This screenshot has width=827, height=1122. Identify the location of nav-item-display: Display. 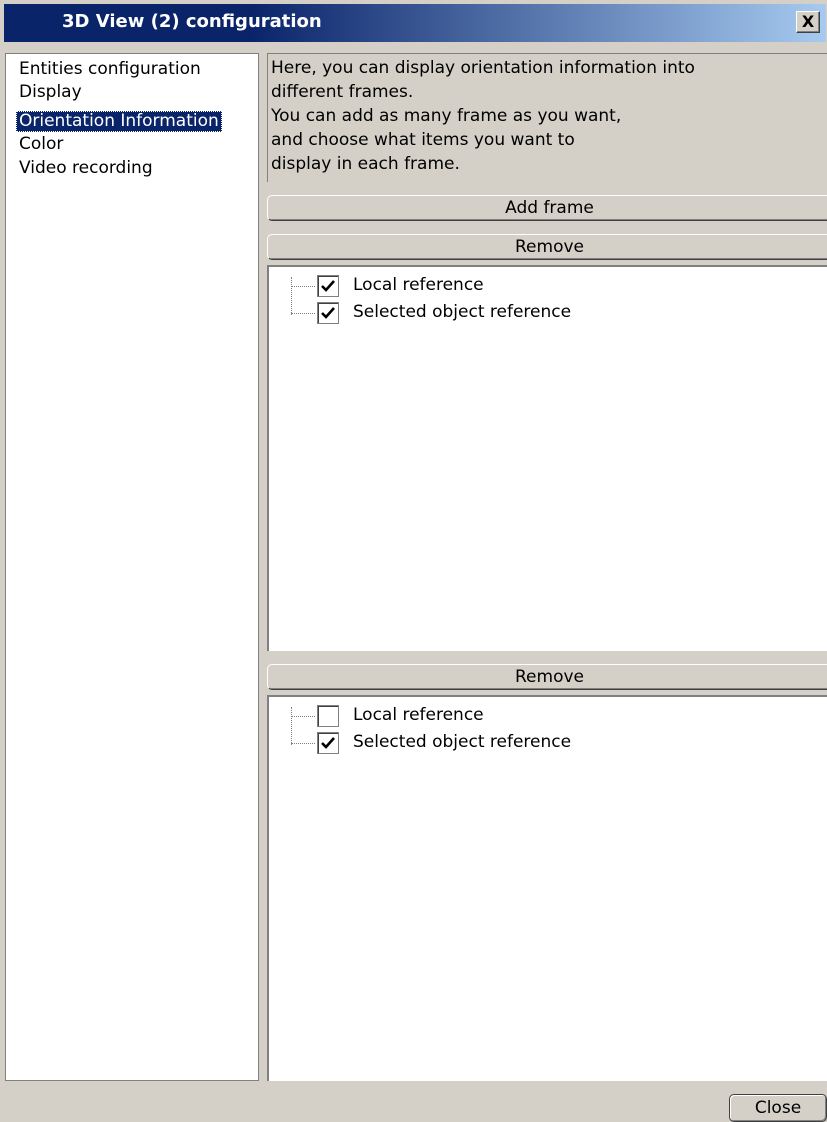
(50, 92).